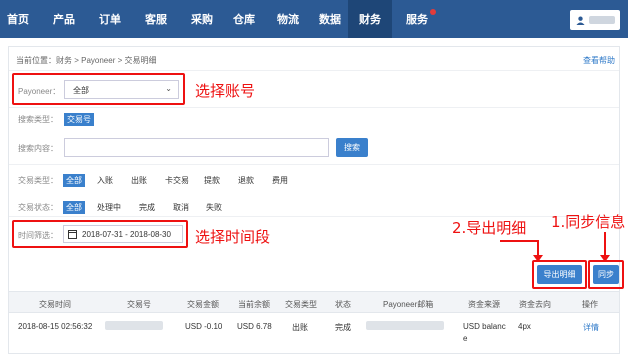 The height and width of the screenshot is (354, 628). I want to click on col-payoneer-email: Payoneer邮箱, so click(408, 304).